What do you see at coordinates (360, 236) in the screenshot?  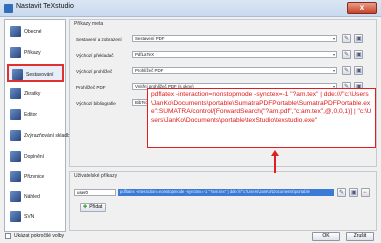 I see `cancel-button: Zrušit` at bounding box center [360, 236].